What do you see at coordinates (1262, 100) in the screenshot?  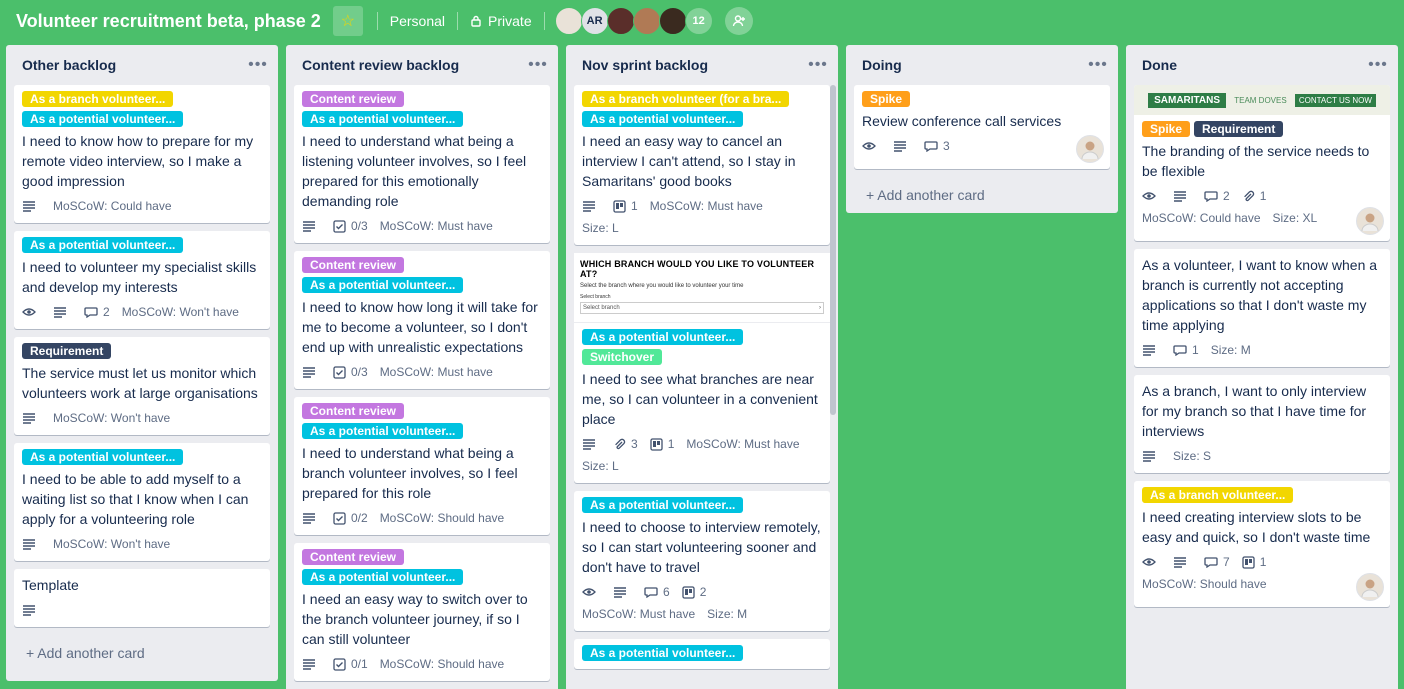 I see `card-cover-image: SAMARITANS TEAM DOVES CONTACT US NOW` at bounding box center [1262, 100].